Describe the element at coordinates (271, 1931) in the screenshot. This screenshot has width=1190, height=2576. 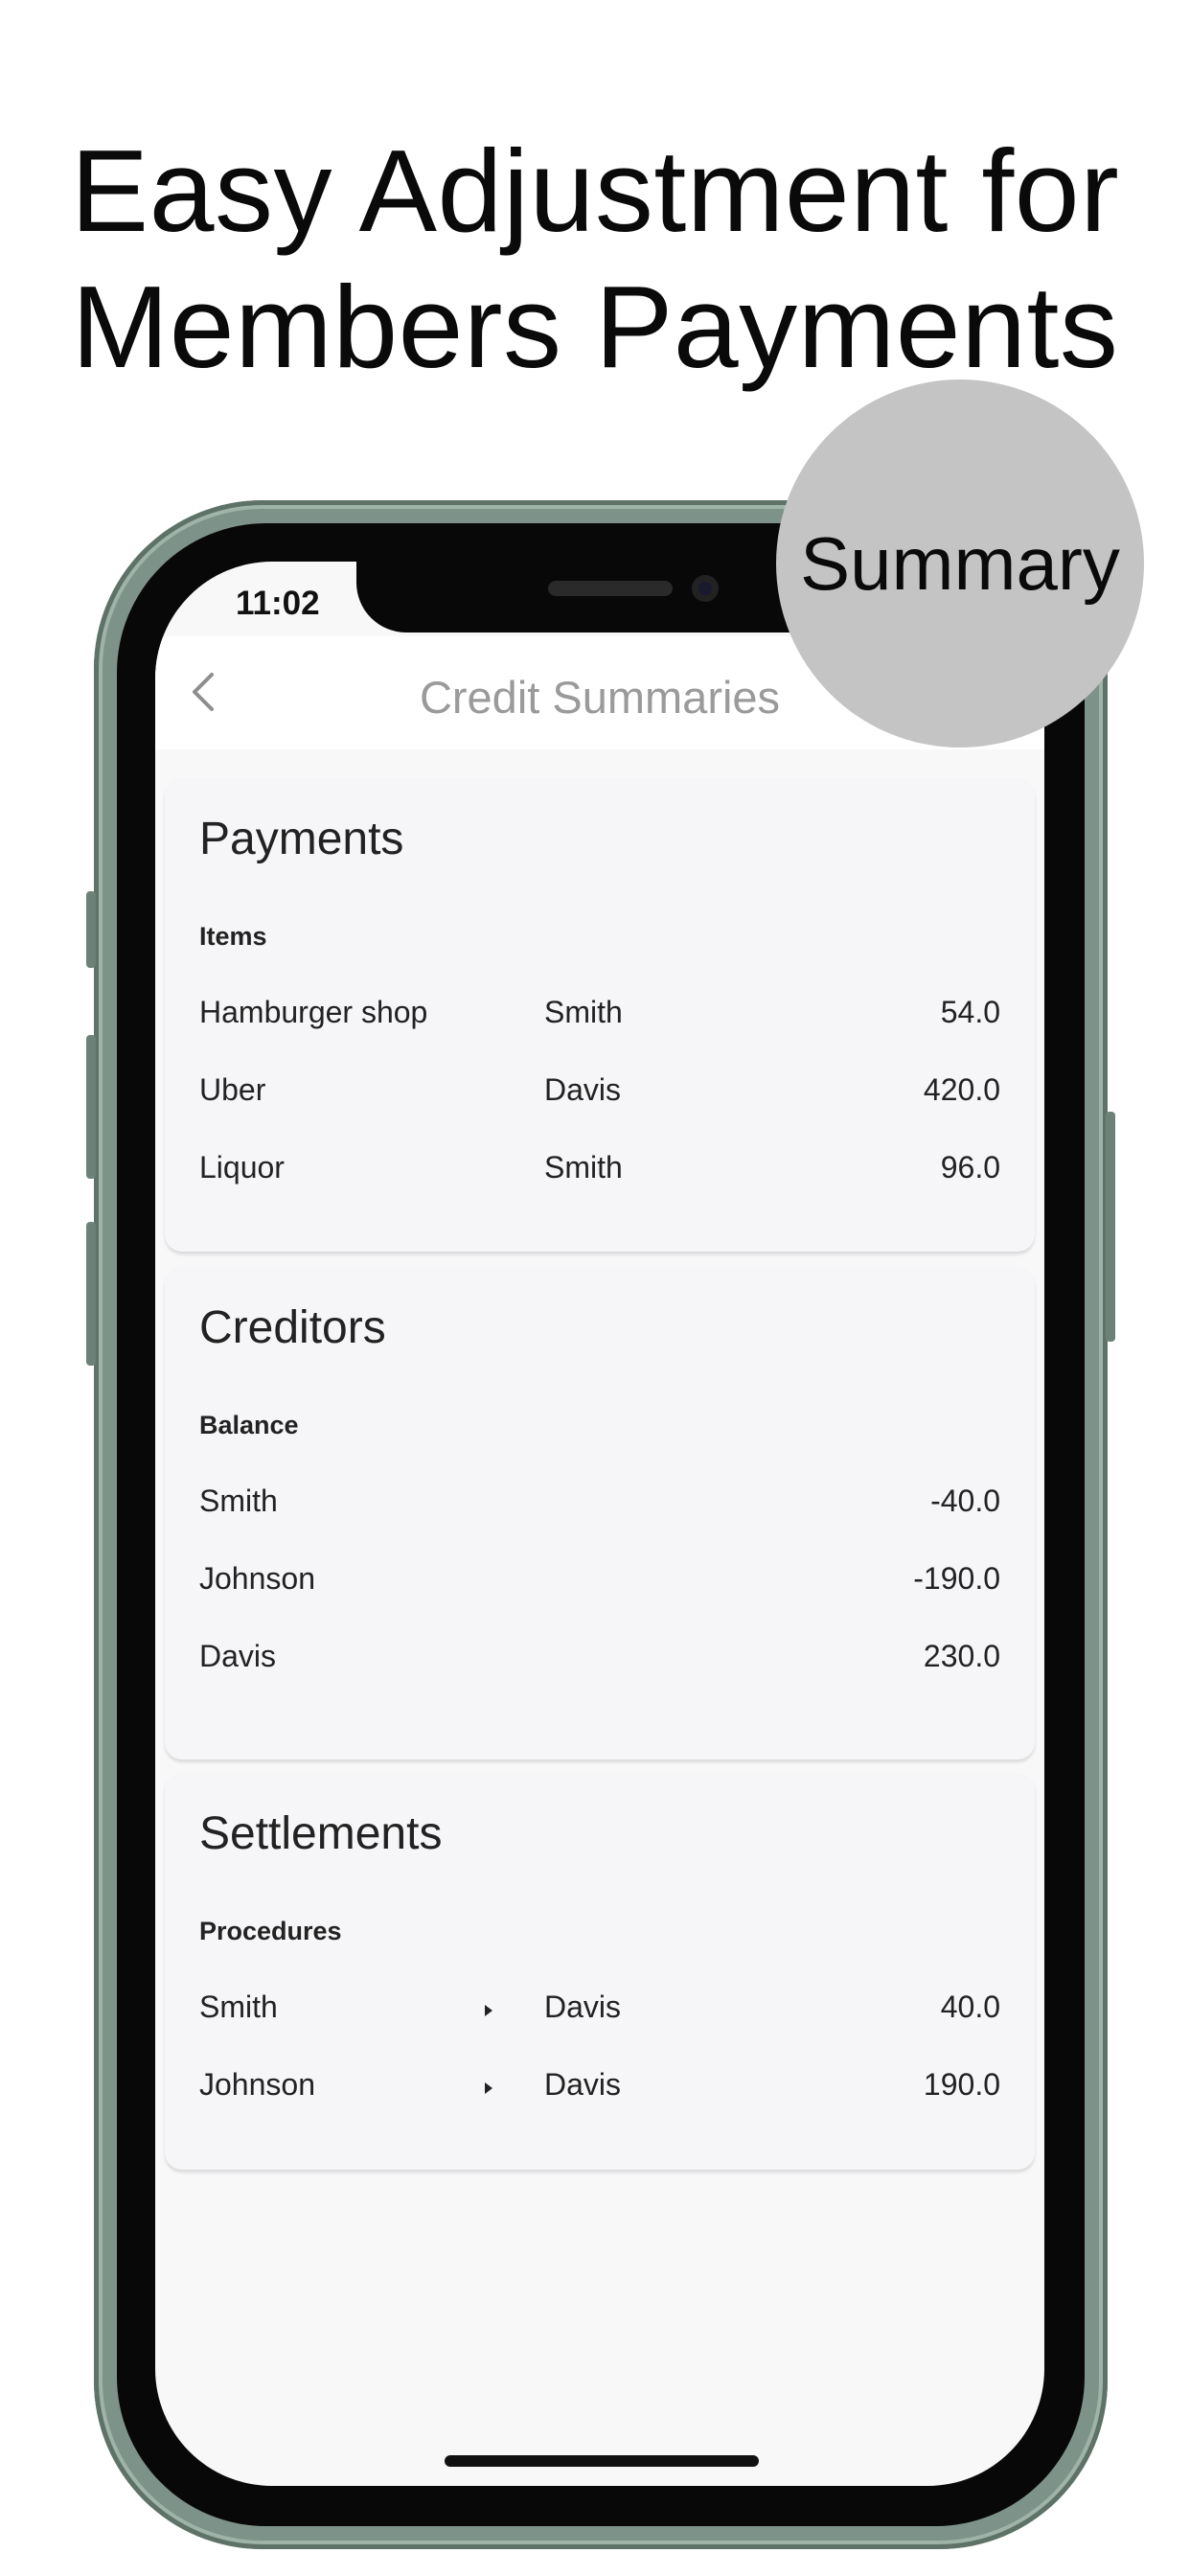
I see `settlements-subtitle: Procedures` at that location.